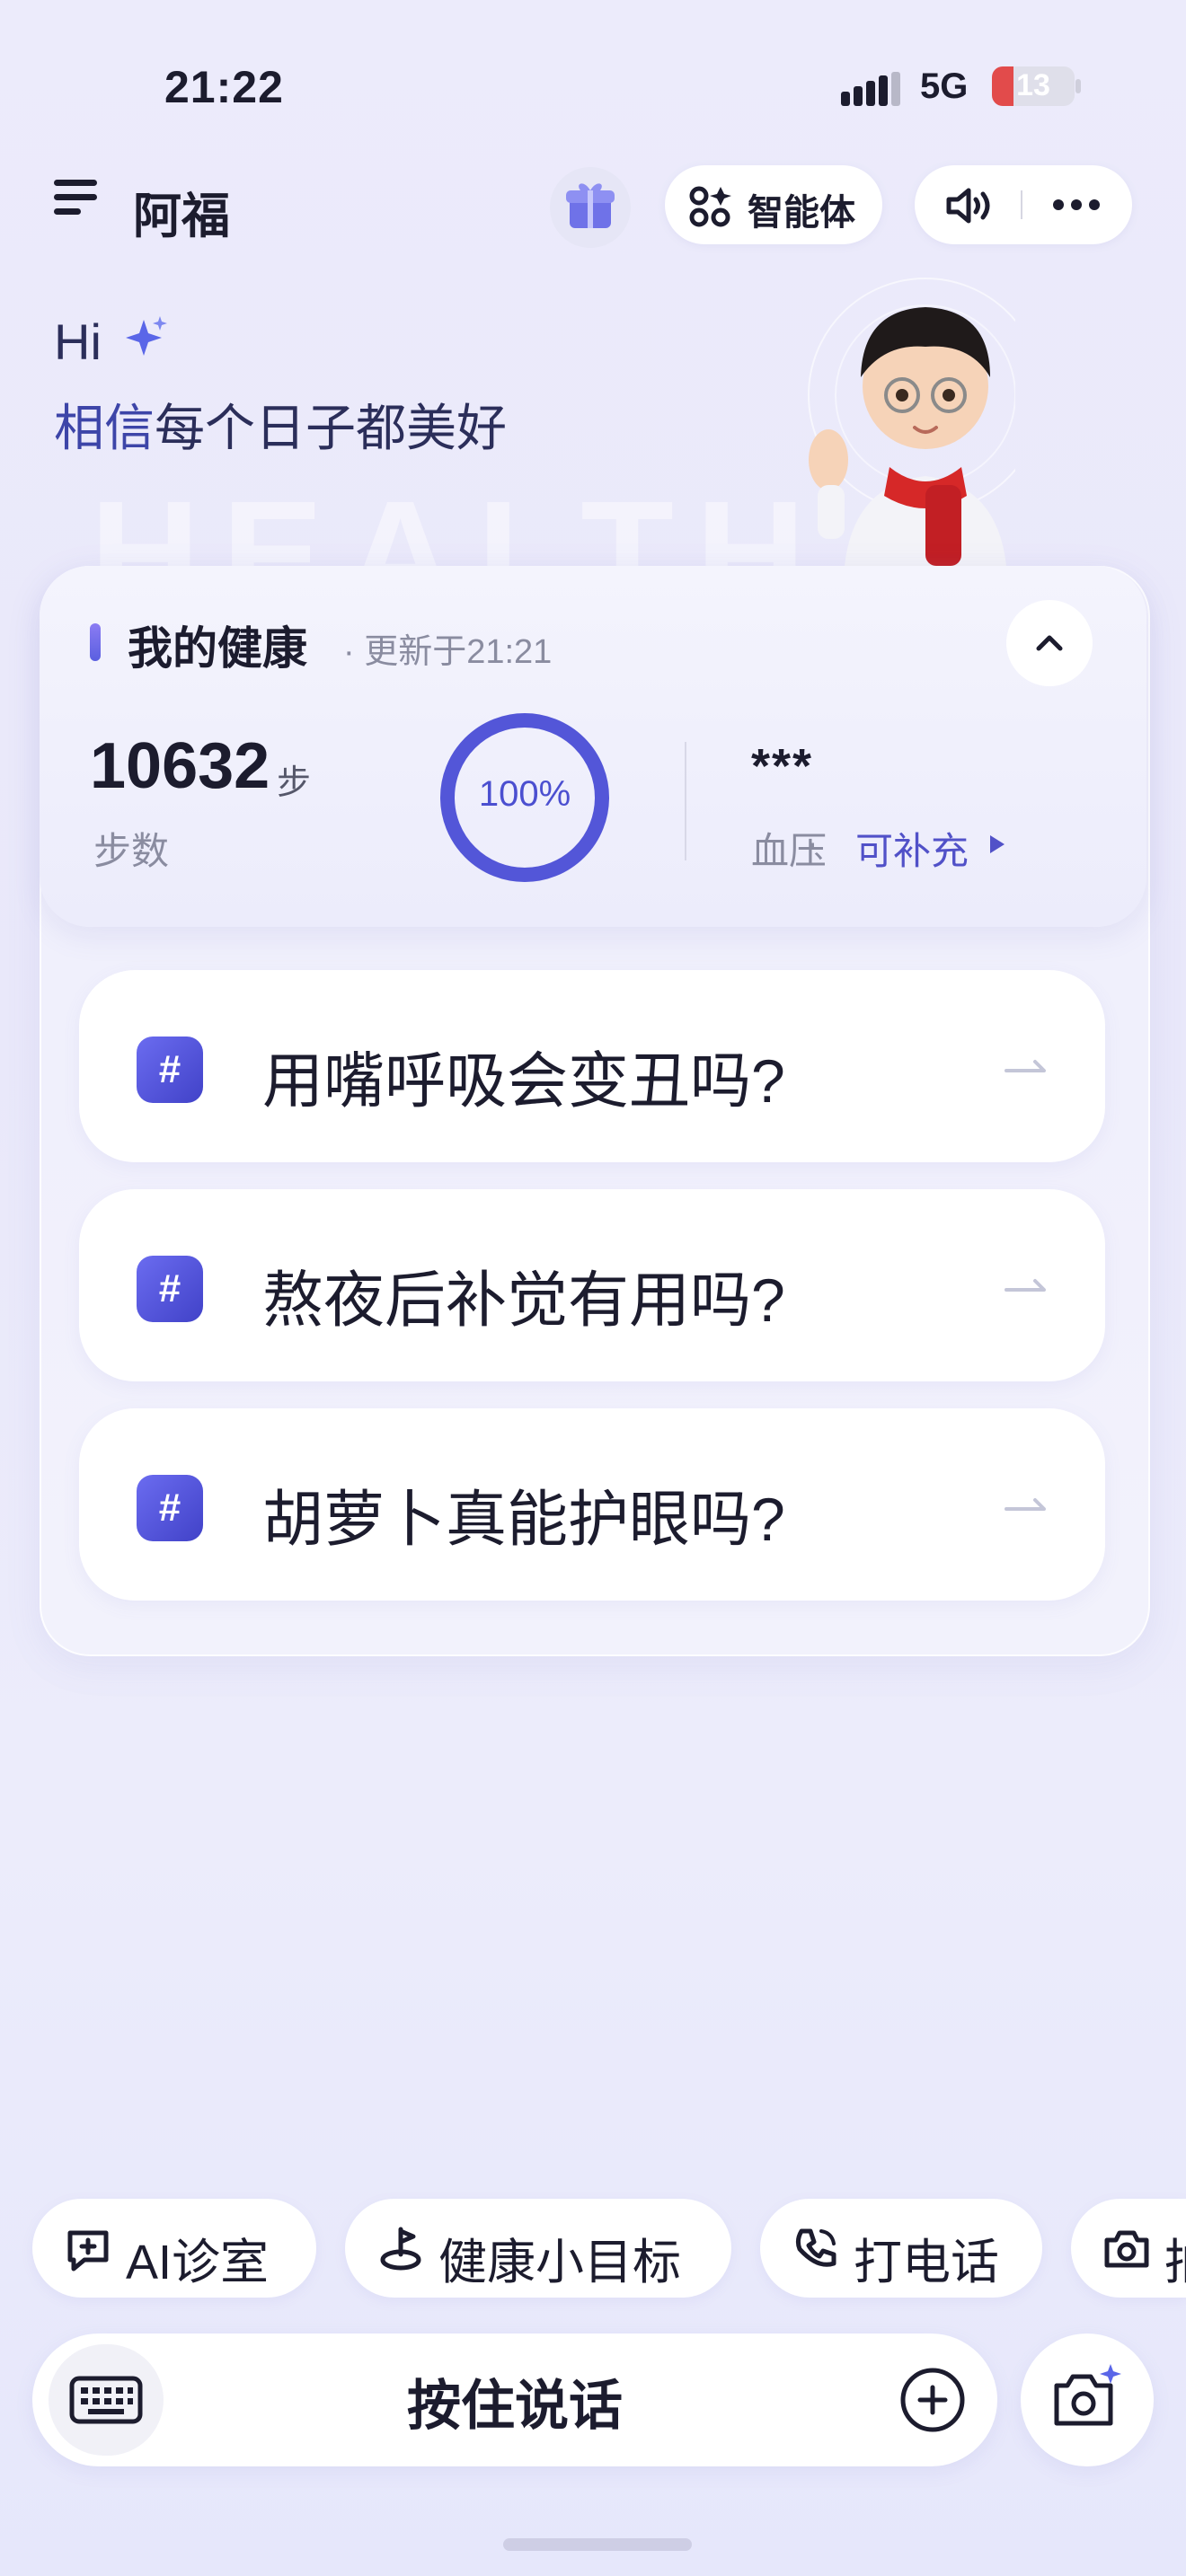 The image size is (1186, 2576). What do you see at coordinates (523, 1081) in the screenshot?
I see `question-text: 用嘴呼吸会变丑吗?` at bounding box center [523, 1081].